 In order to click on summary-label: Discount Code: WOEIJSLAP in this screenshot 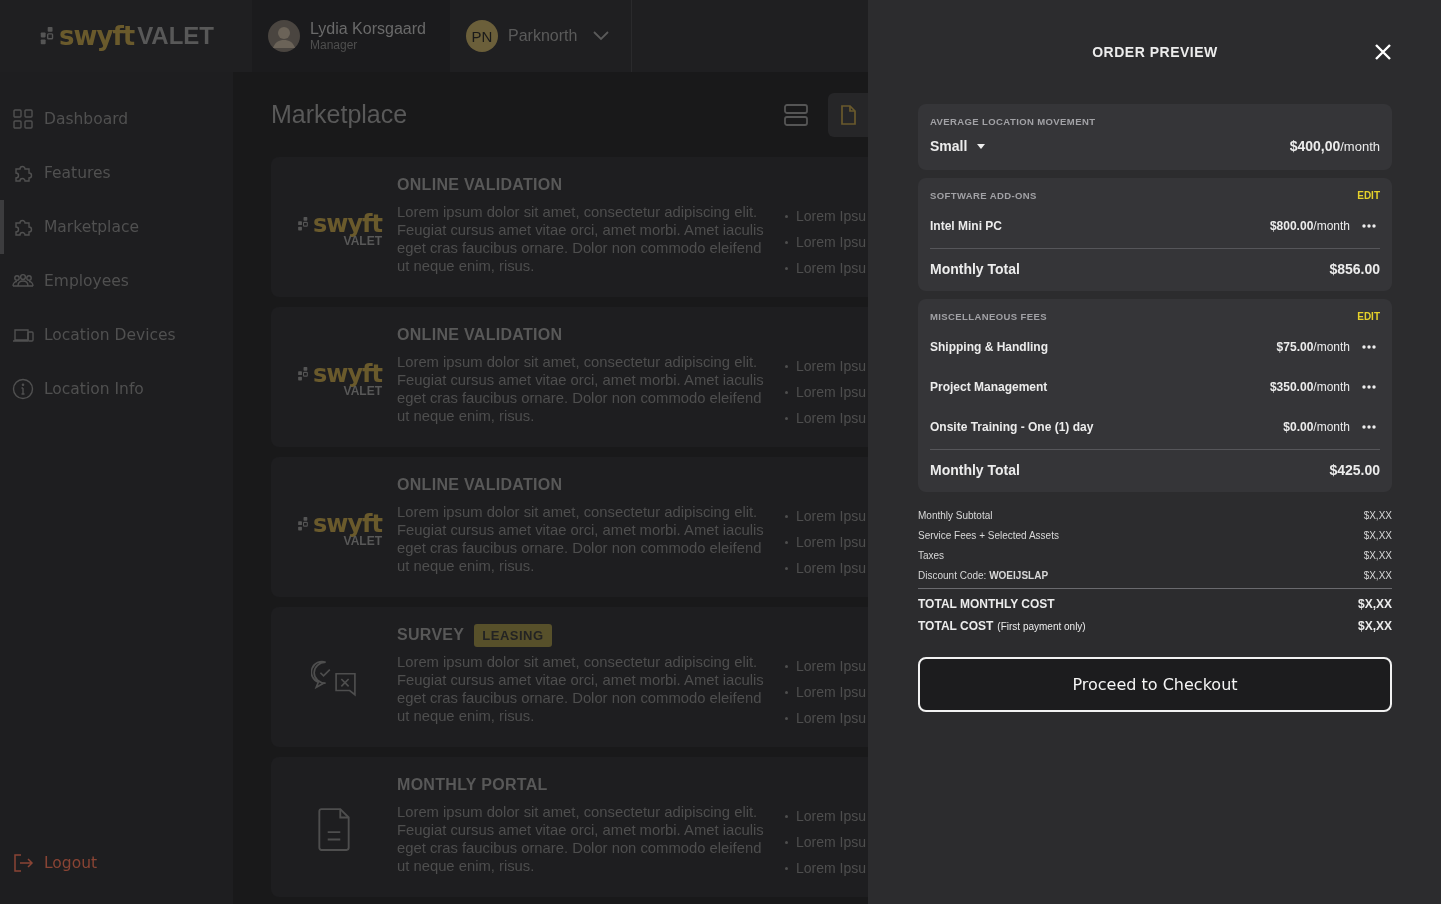, I will do `click(983, 575)`.